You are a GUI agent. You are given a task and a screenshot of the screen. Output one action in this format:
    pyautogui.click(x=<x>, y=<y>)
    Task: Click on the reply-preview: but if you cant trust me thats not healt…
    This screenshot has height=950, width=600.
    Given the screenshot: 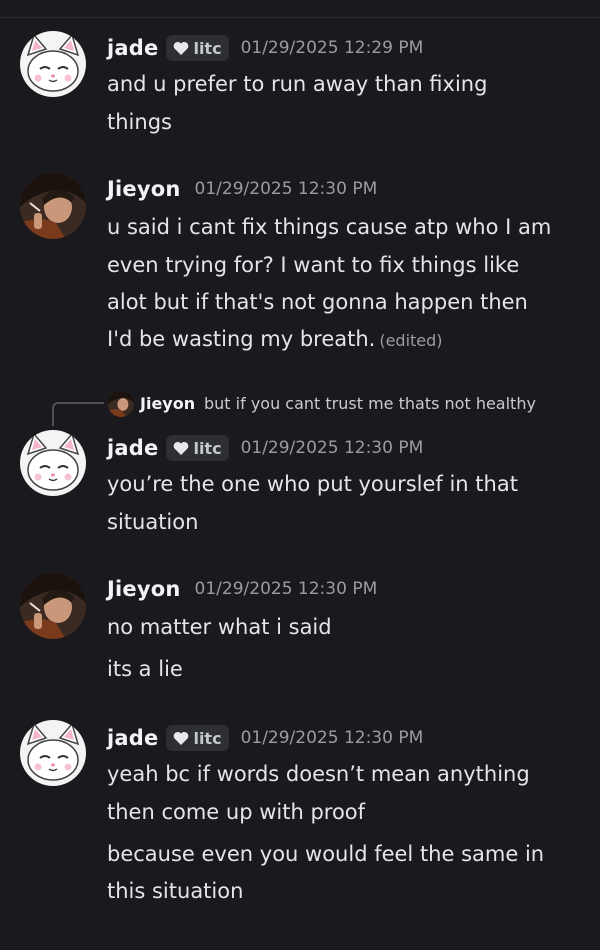 What is the action you would take?
    pyautogui.click(x=370, y=403)
    